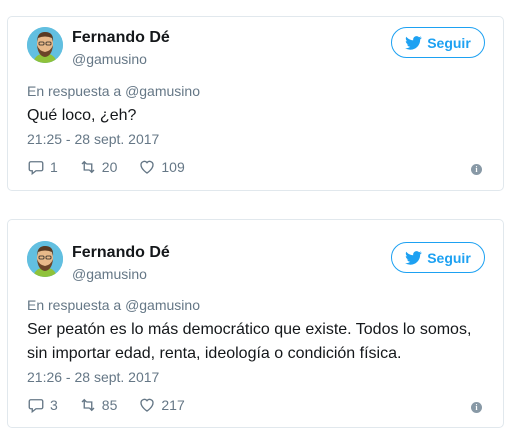 The image size is (518, 439). I want to click on like-button: 217, so click(161, 405).